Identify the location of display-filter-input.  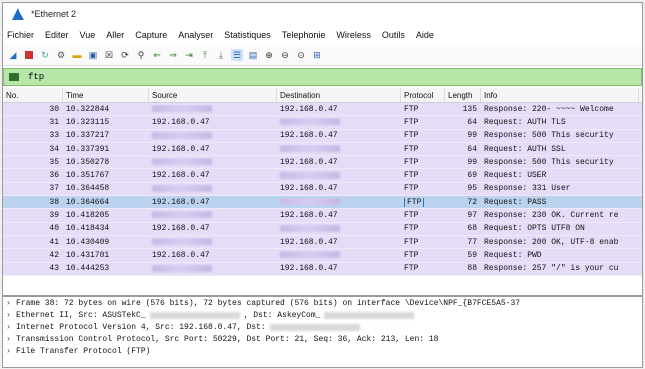
(308, 77).